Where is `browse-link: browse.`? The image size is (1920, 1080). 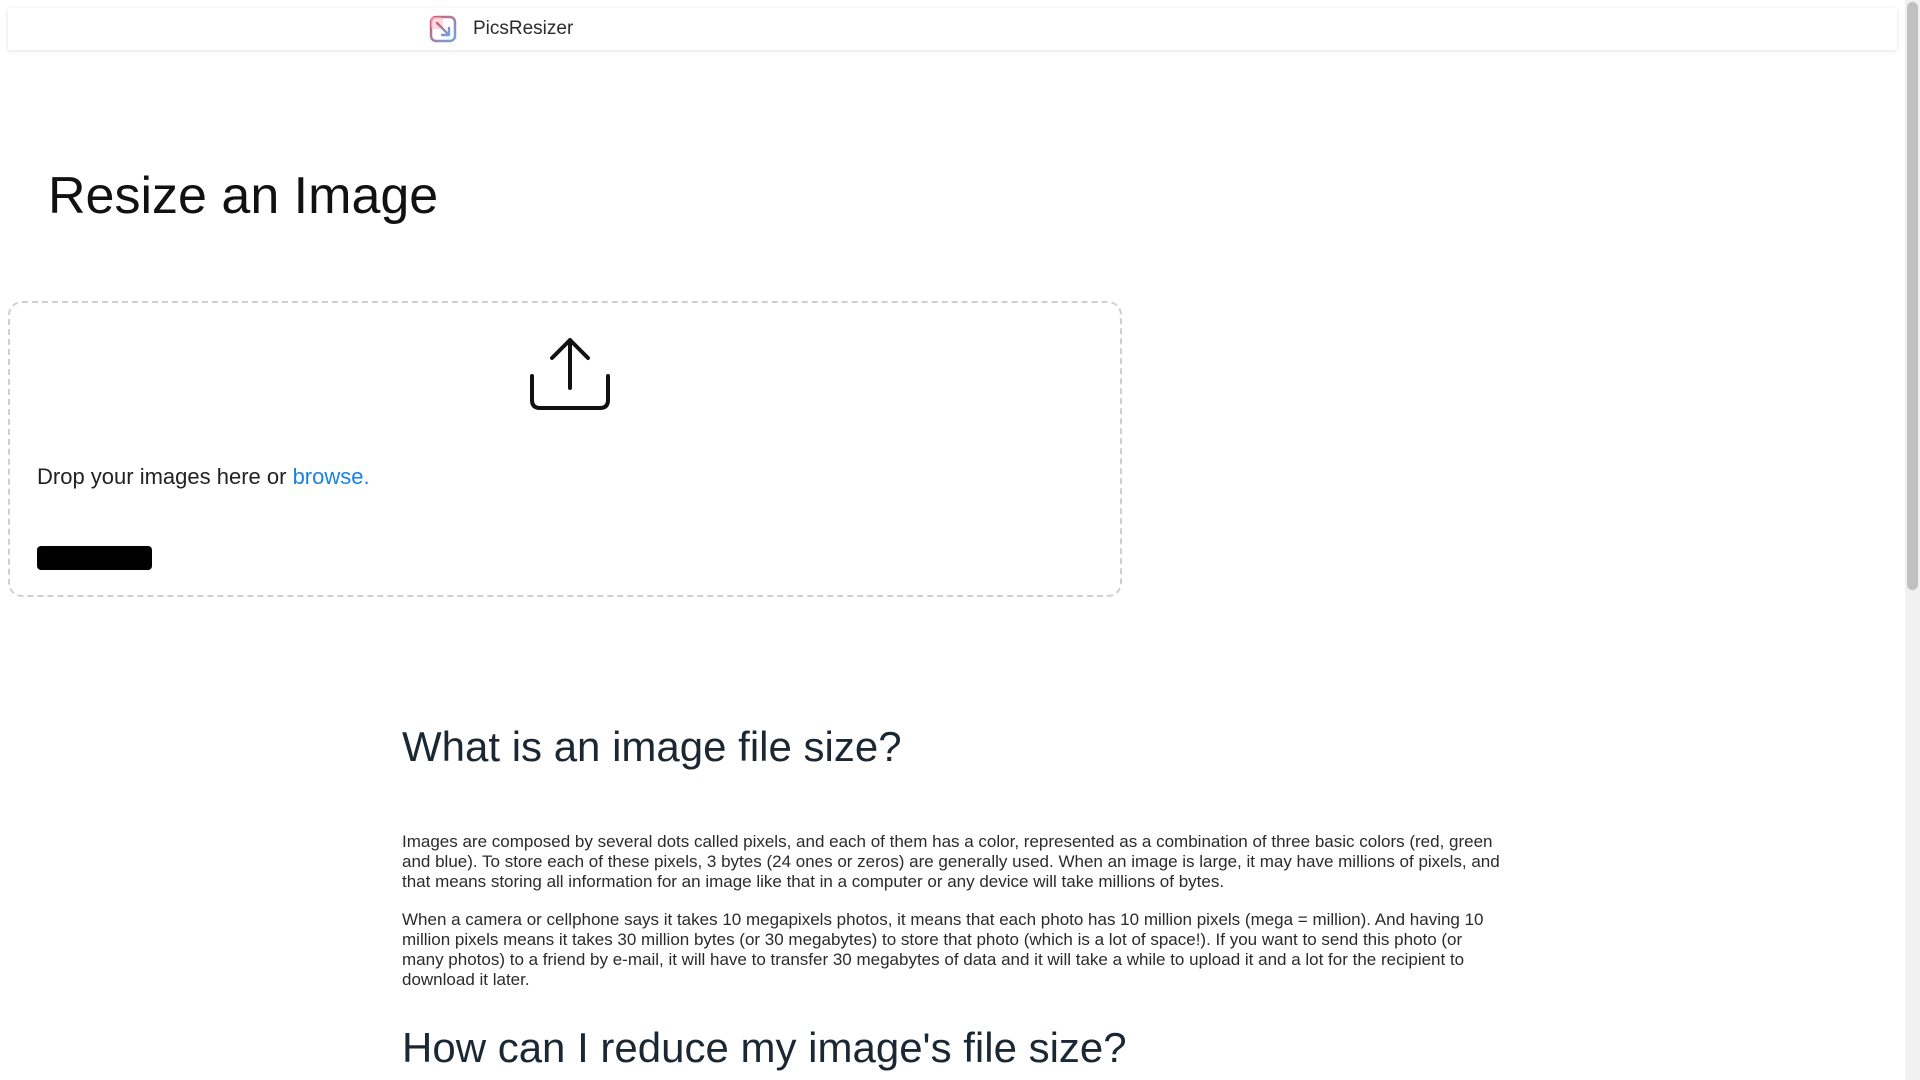
browse-link: browse. is located at coordinates (331, 476).